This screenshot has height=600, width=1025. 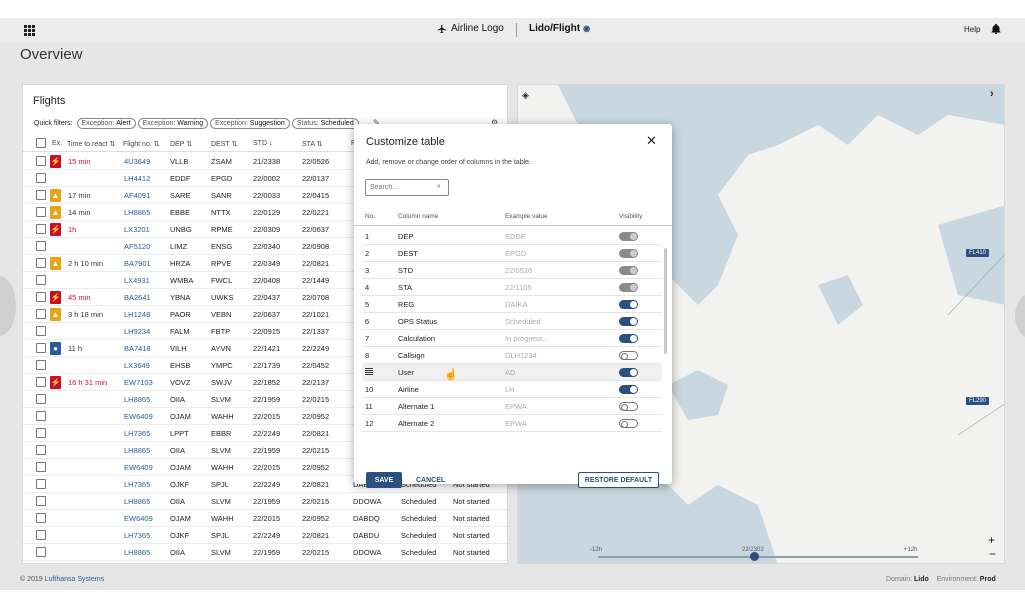 What do you see at coordinates (991, 540) in the screenshot?
I see `zoom-in-button: +` at bounding box center [991, 540].